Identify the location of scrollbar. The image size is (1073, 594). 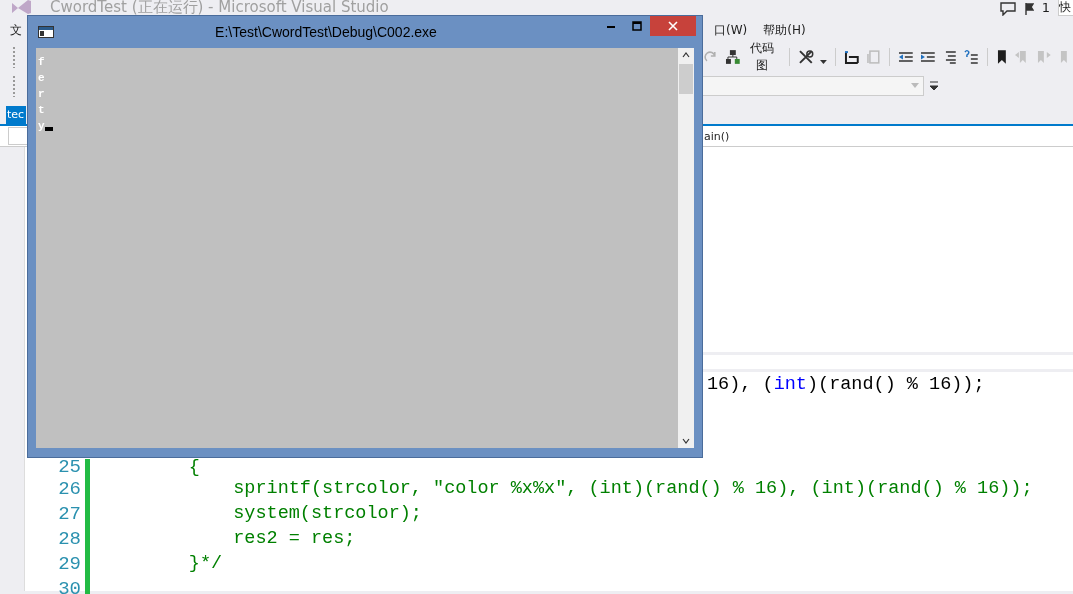
(686, 248).